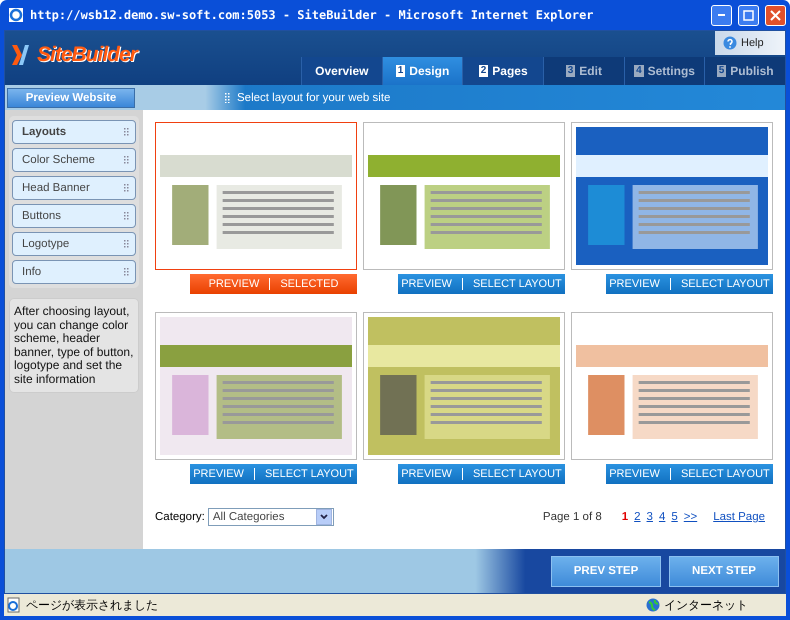 The image size is (790, 620). I want to click on select-layout-link: SELECTED, so click(309, 284).